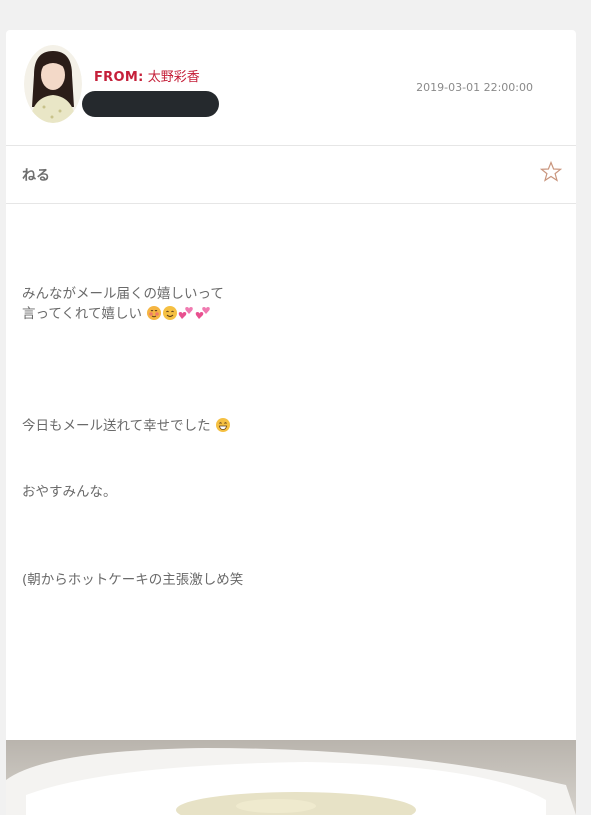  What do you see at coordinates (291, 175) in the screenshot?
I see `subject-bar: ねる` at bounding box center [291, 175].